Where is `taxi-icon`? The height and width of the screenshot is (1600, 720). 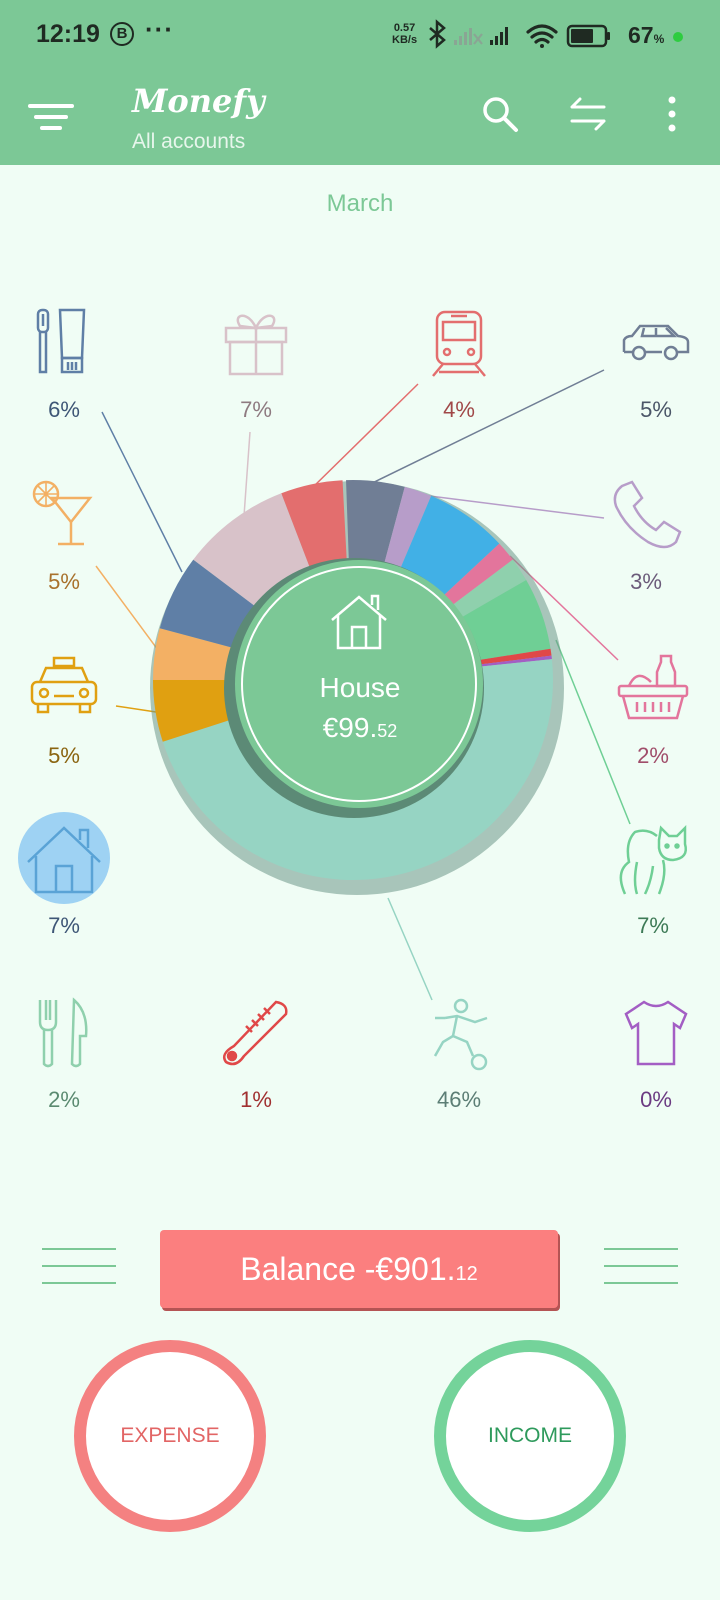
taxi-icon is located at coordinates (64, 685).